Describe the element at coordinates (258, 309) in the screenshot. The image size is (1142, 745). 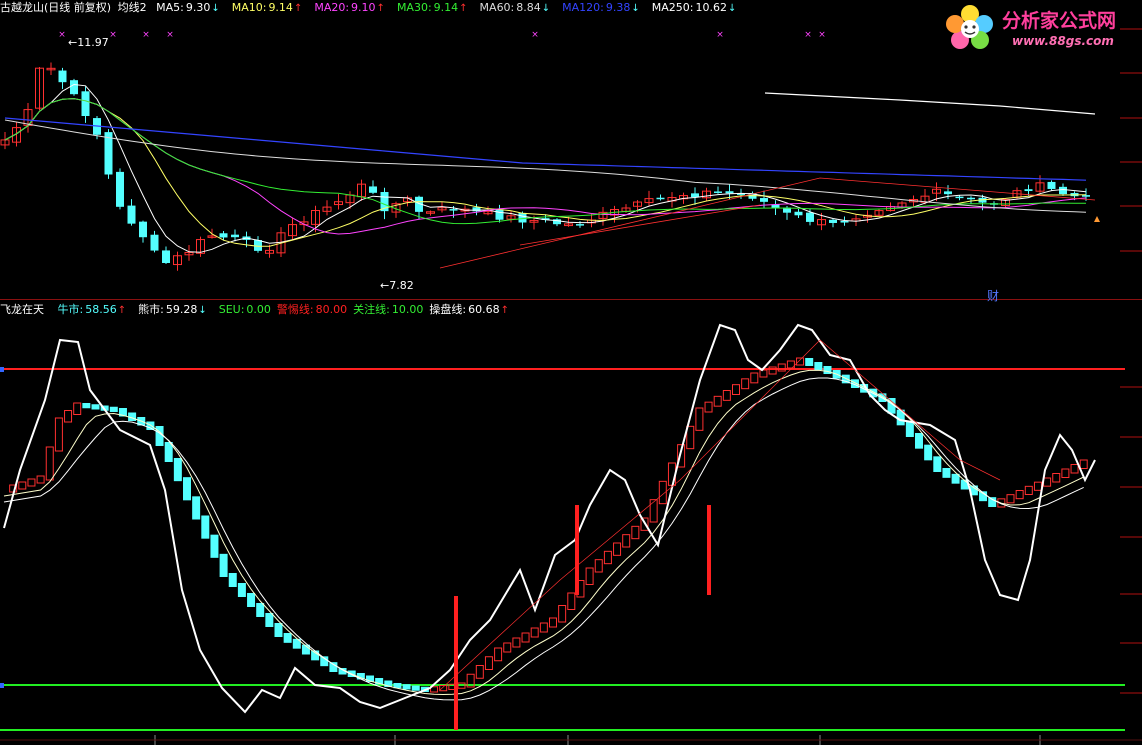
I see `indicator-legend-value: 0.00` at that location.